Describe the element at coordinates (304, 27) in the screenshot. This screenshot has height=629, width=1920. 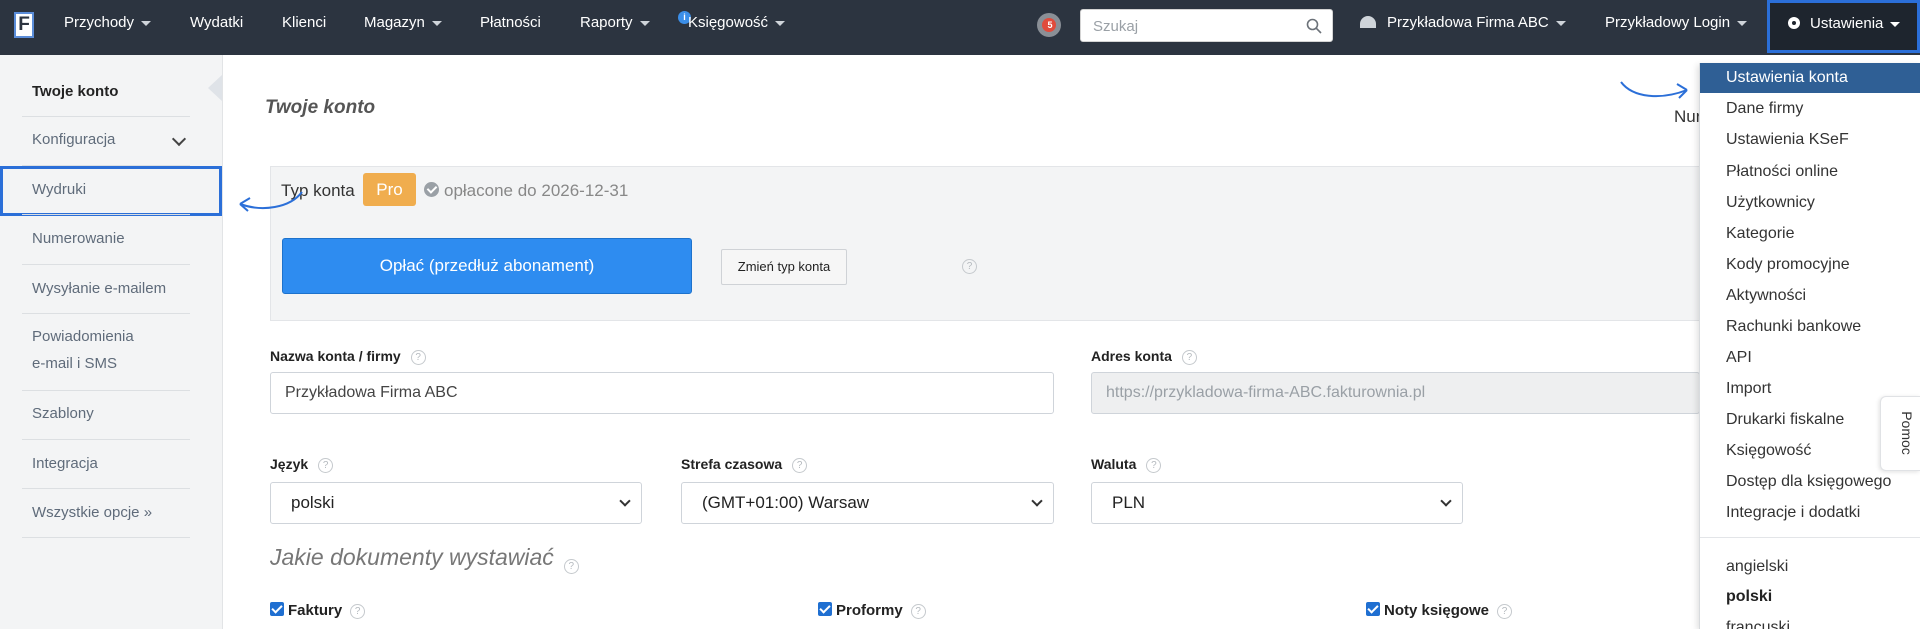
I see `nav-klienci: Klienci` at that location.